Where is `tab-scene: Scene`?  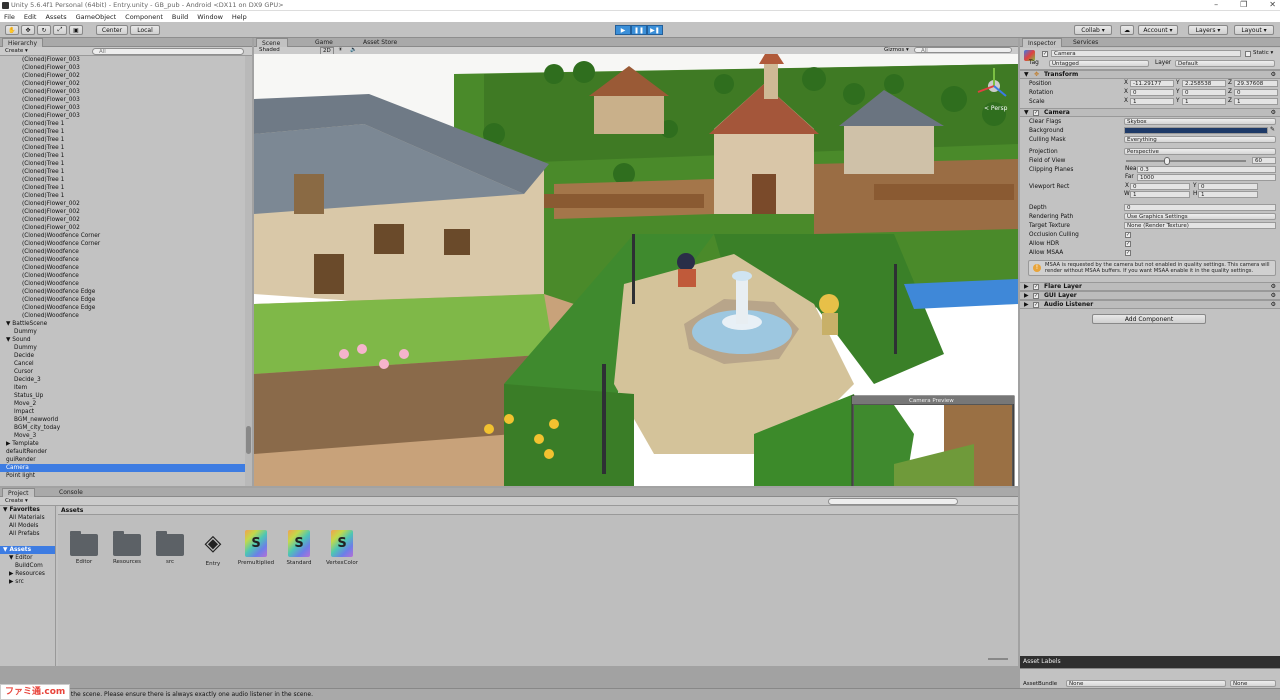
tab-scene: Scene is located at coordinates (272, 42).